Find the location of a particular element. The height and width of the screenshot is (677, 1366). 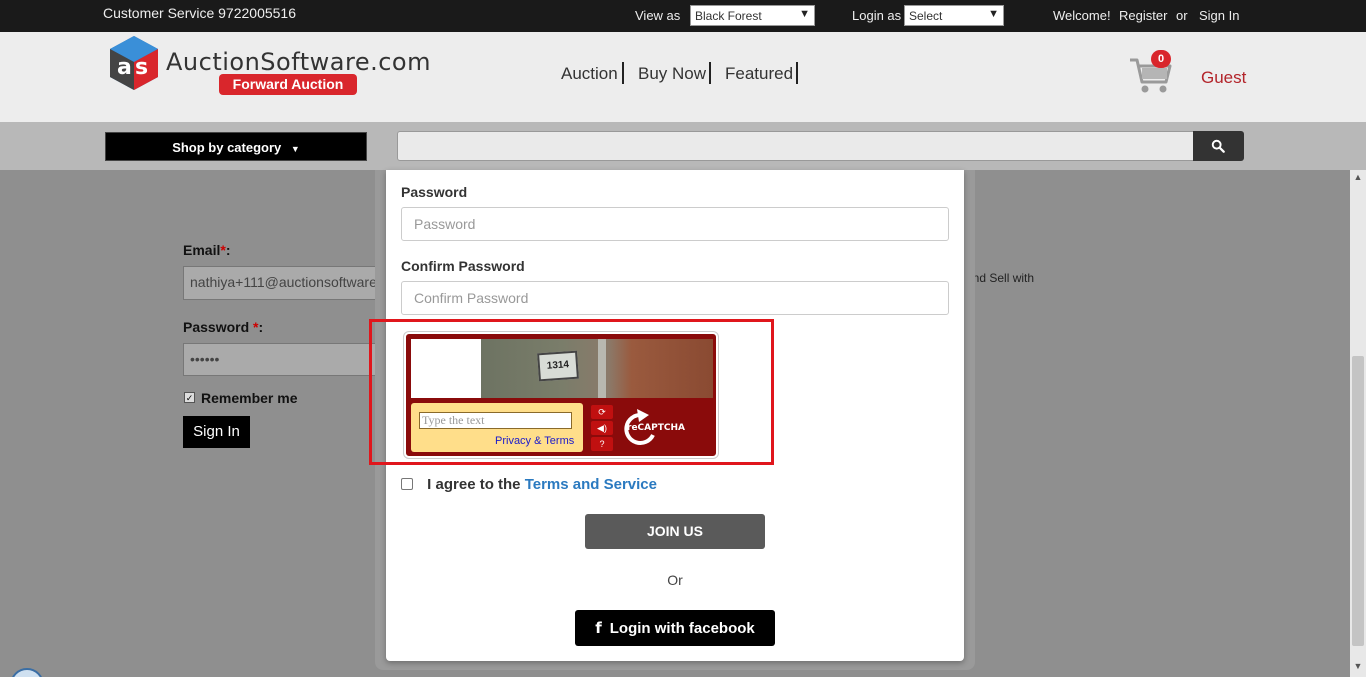

scroll-down-arrow-icon: ▼ is located at coordinates (1358, 668).